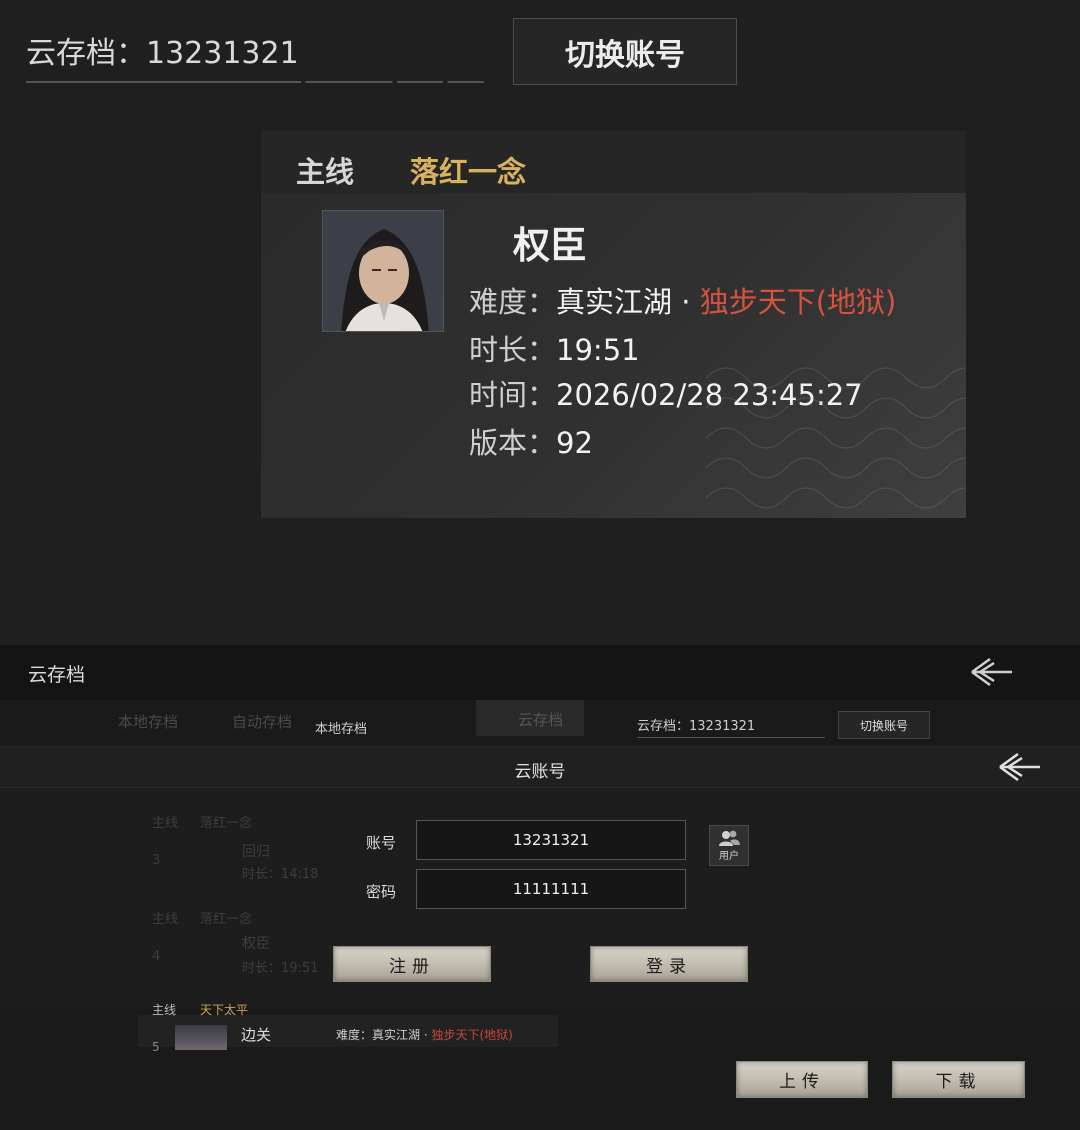  I want to click on bg-row-name: 权臣, so click(256, 944).